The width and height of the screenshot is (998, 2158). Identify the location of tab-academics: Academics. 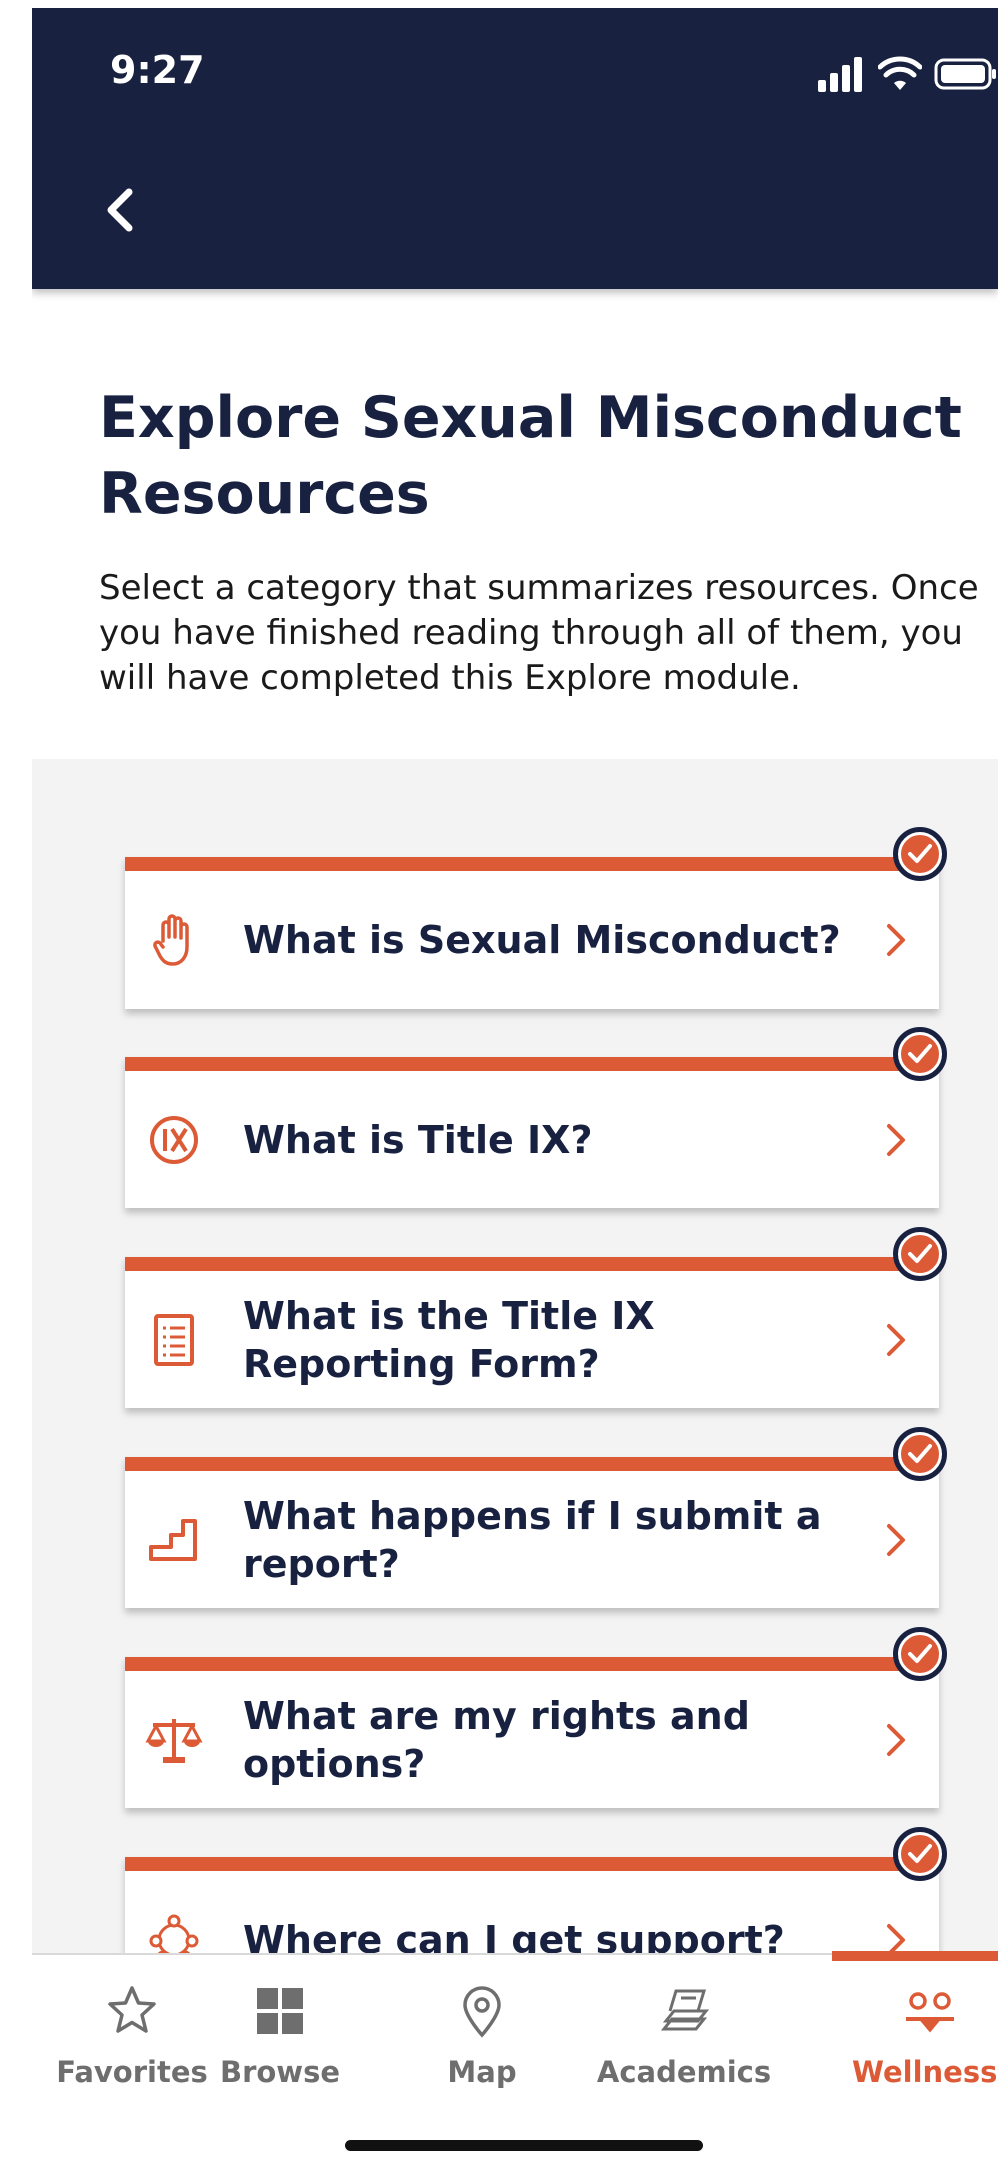
(684, 2030).